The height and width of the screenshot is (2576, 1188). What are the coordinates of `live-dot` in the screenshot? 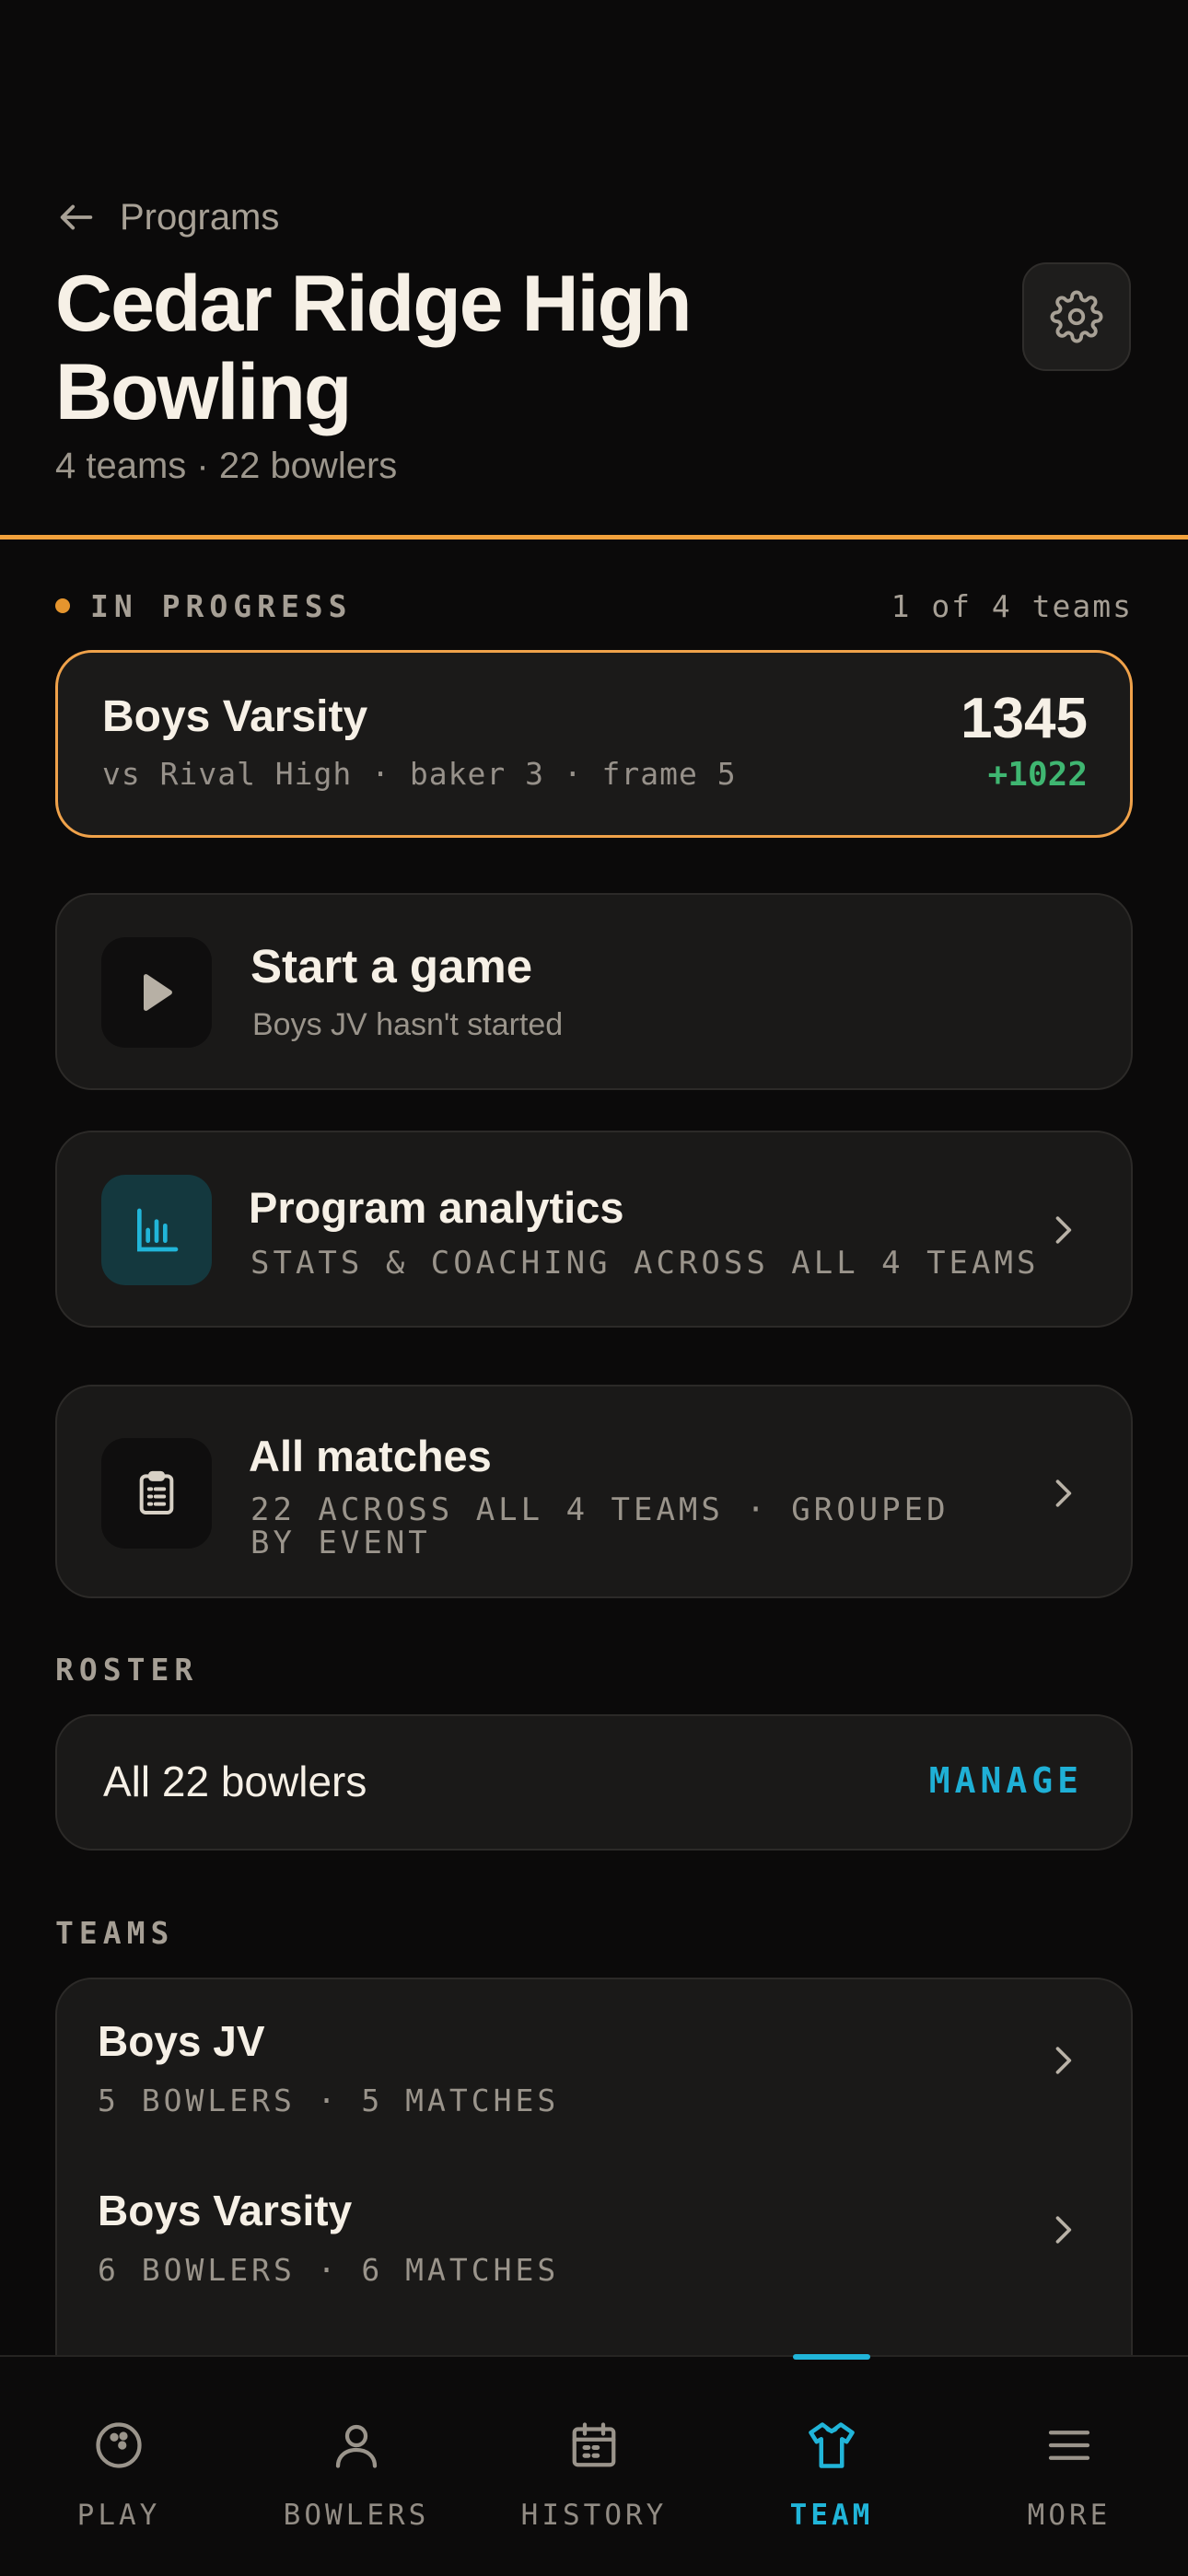 It's located at (63, 605).